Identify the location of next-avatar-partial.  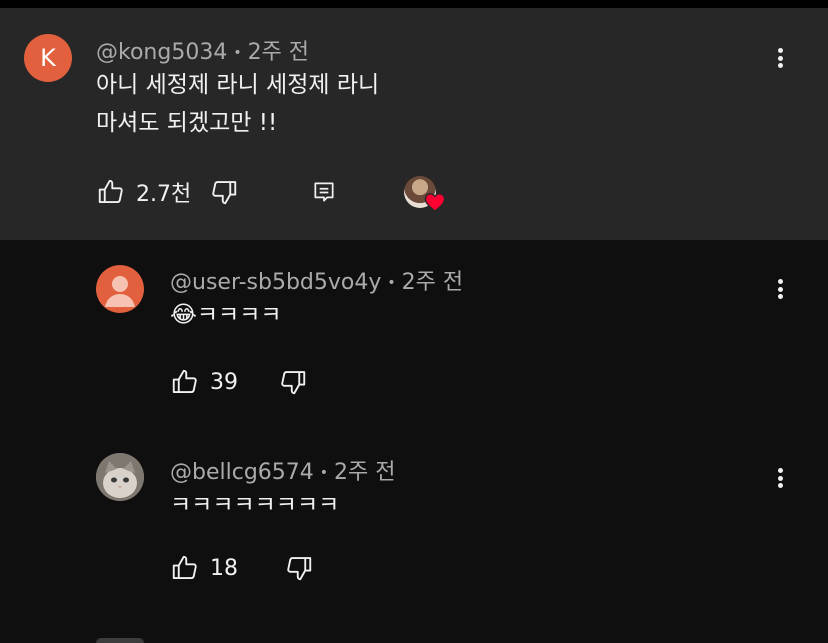
(120, 640).